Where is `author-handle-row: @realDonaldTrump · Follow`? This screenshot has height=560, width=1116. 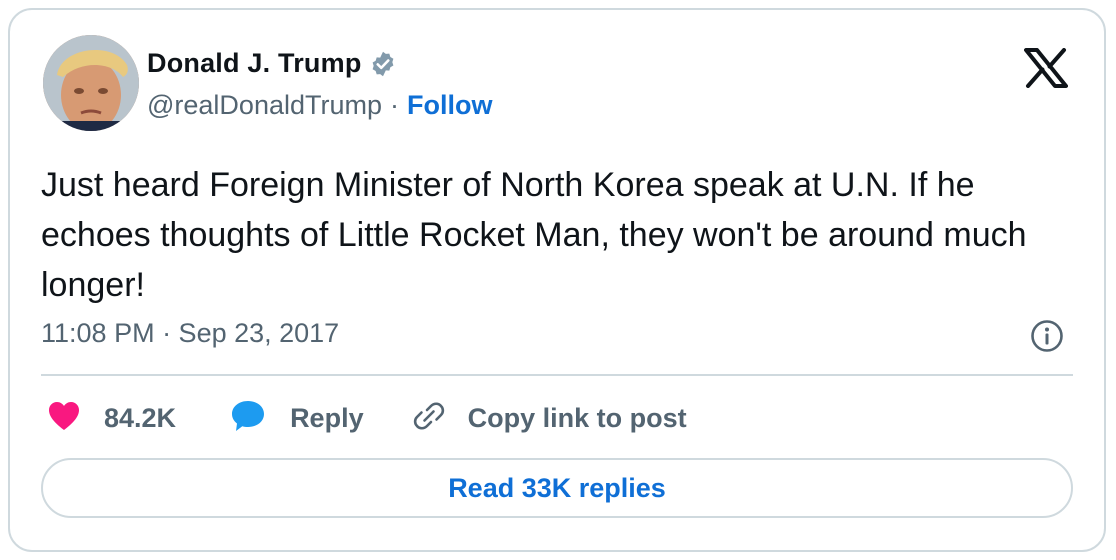 author-handle-row: @realDonaldTrump · Follow is located at coordinates (319, 105).